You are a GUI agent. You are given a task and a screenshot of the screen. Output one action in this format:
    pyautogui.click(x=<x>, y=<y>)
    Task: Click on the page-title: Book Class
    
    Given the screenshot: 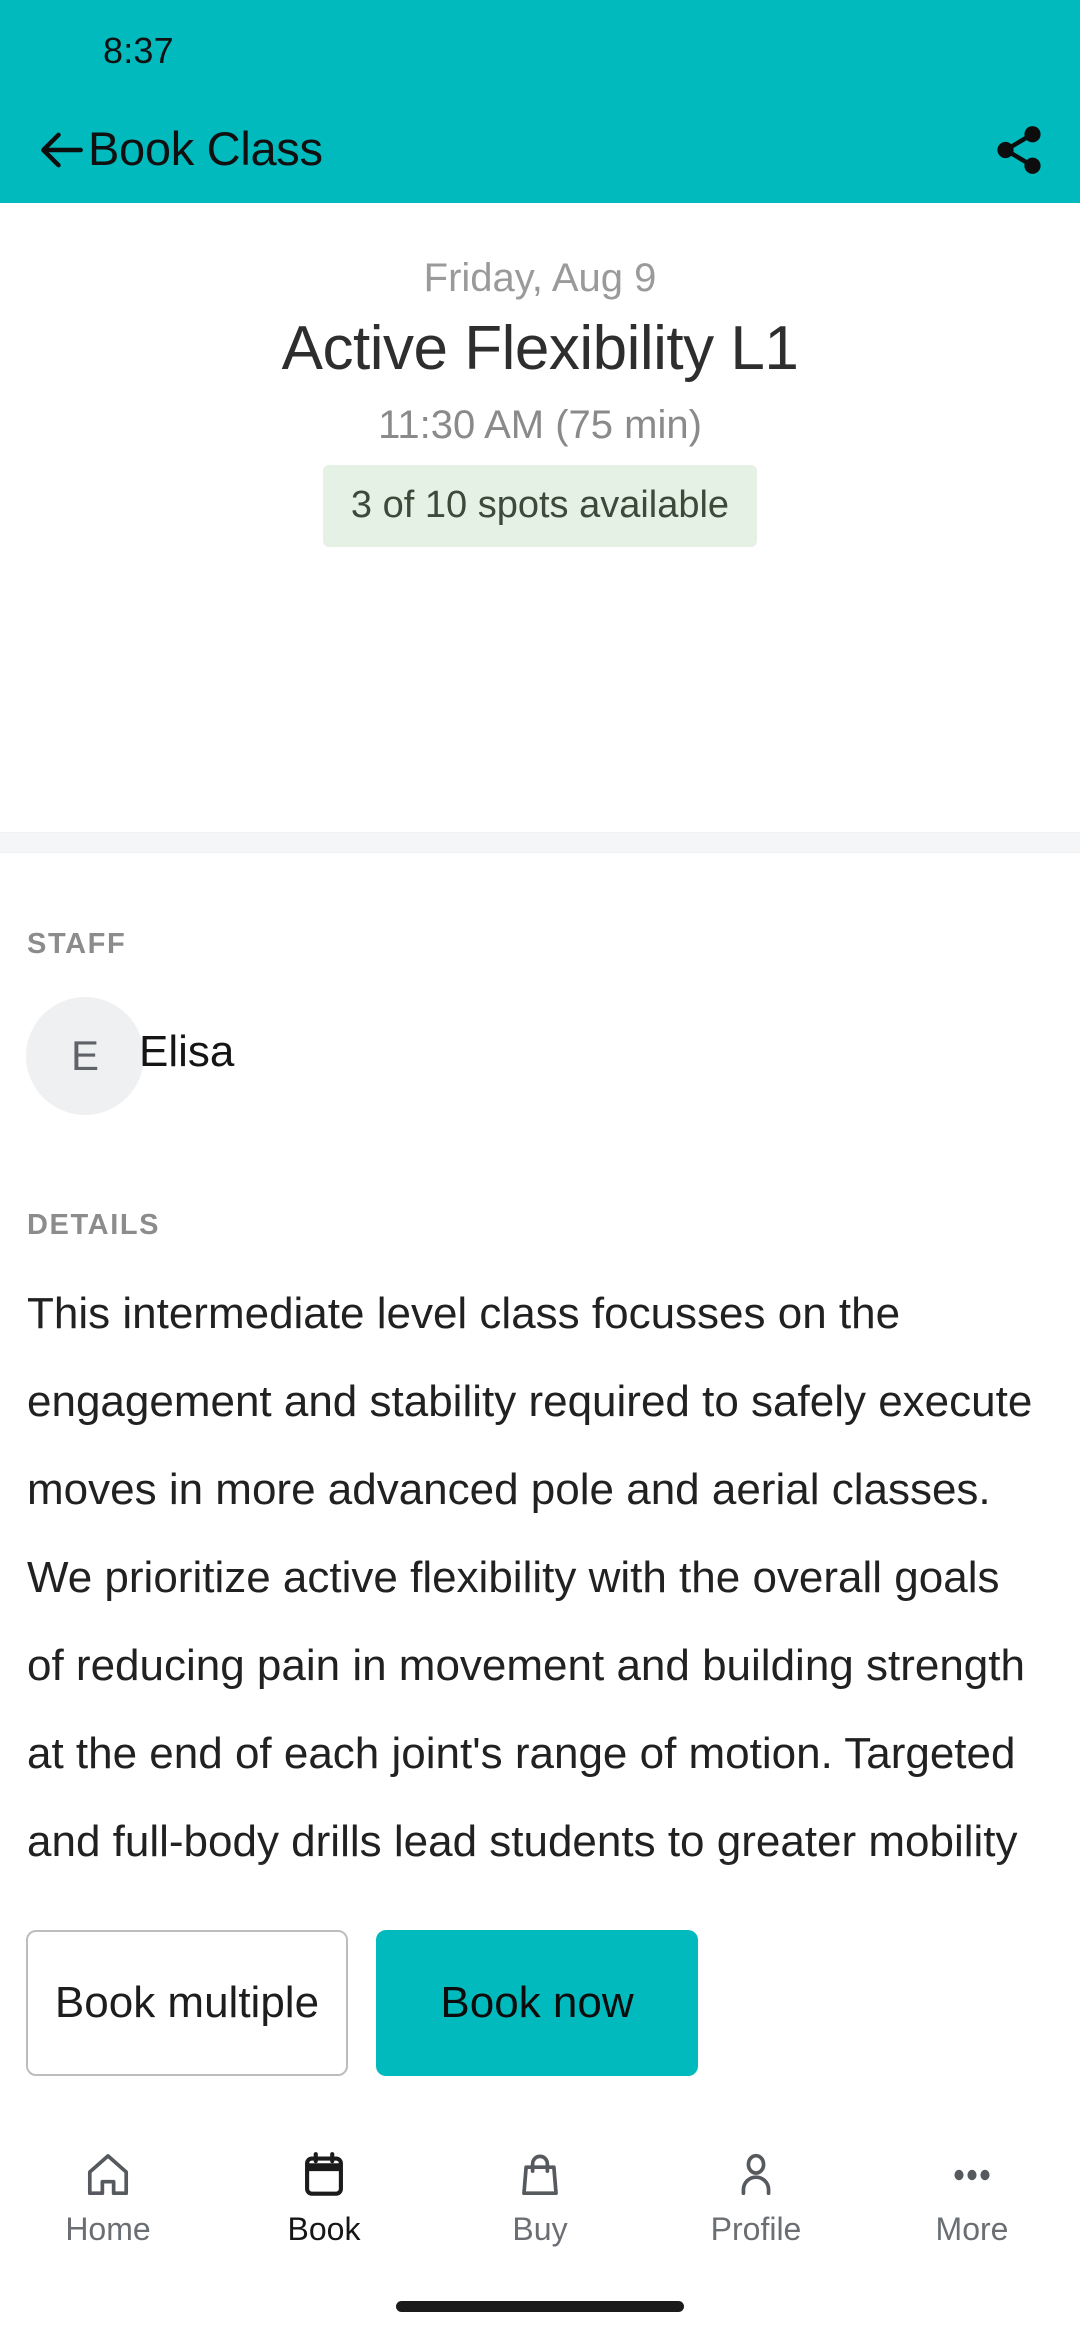 What is the action you would take?
    pyautogui.click(x=205, y=148)
    